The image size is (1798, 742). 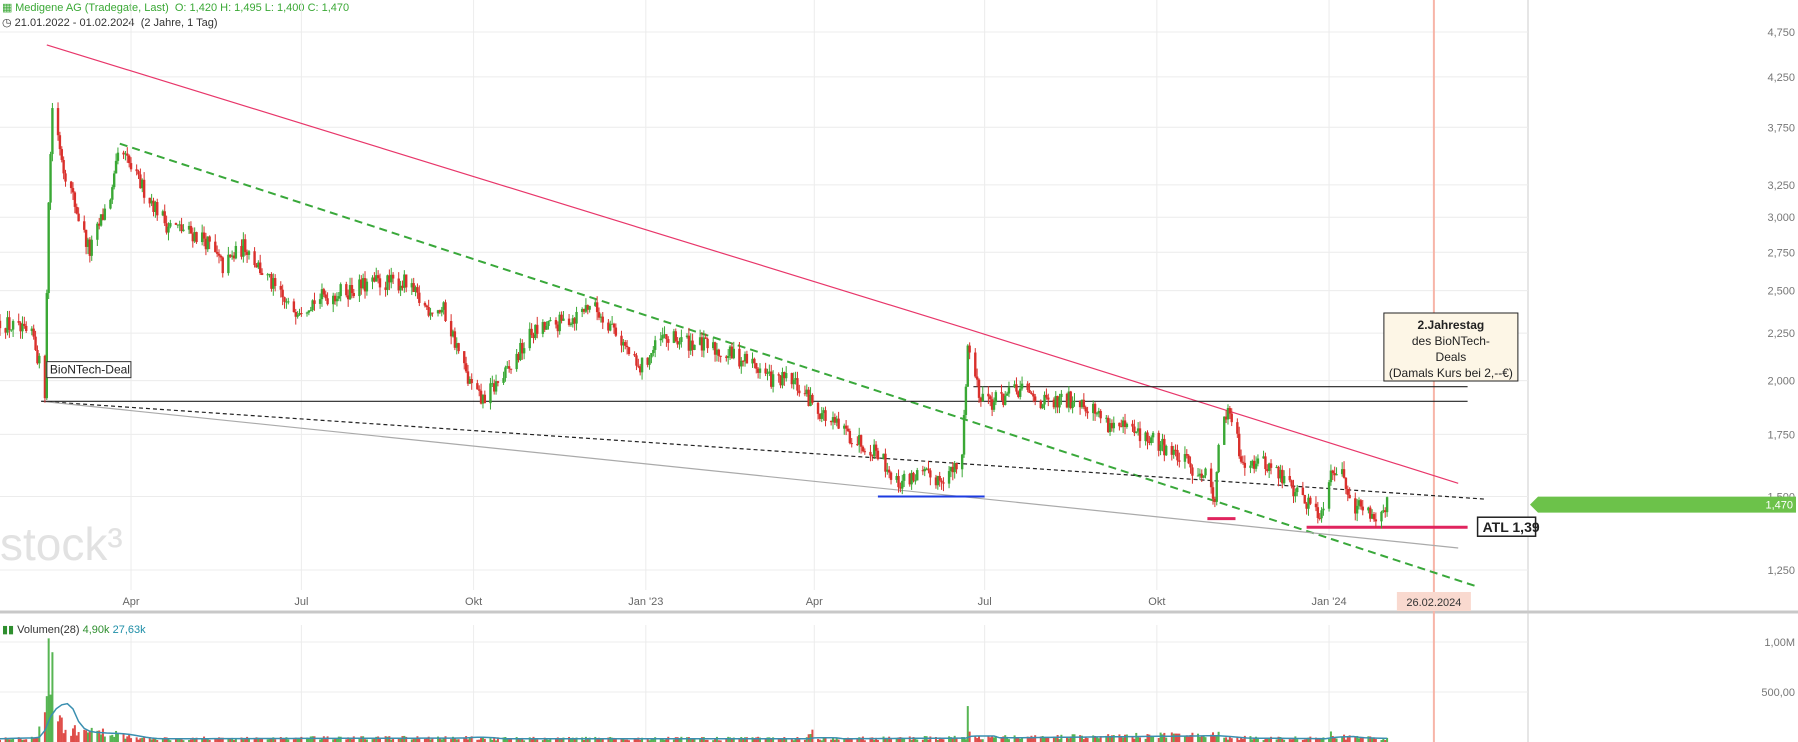 I want to click on x-tick-label: Jul, so click(x=985, y=602).